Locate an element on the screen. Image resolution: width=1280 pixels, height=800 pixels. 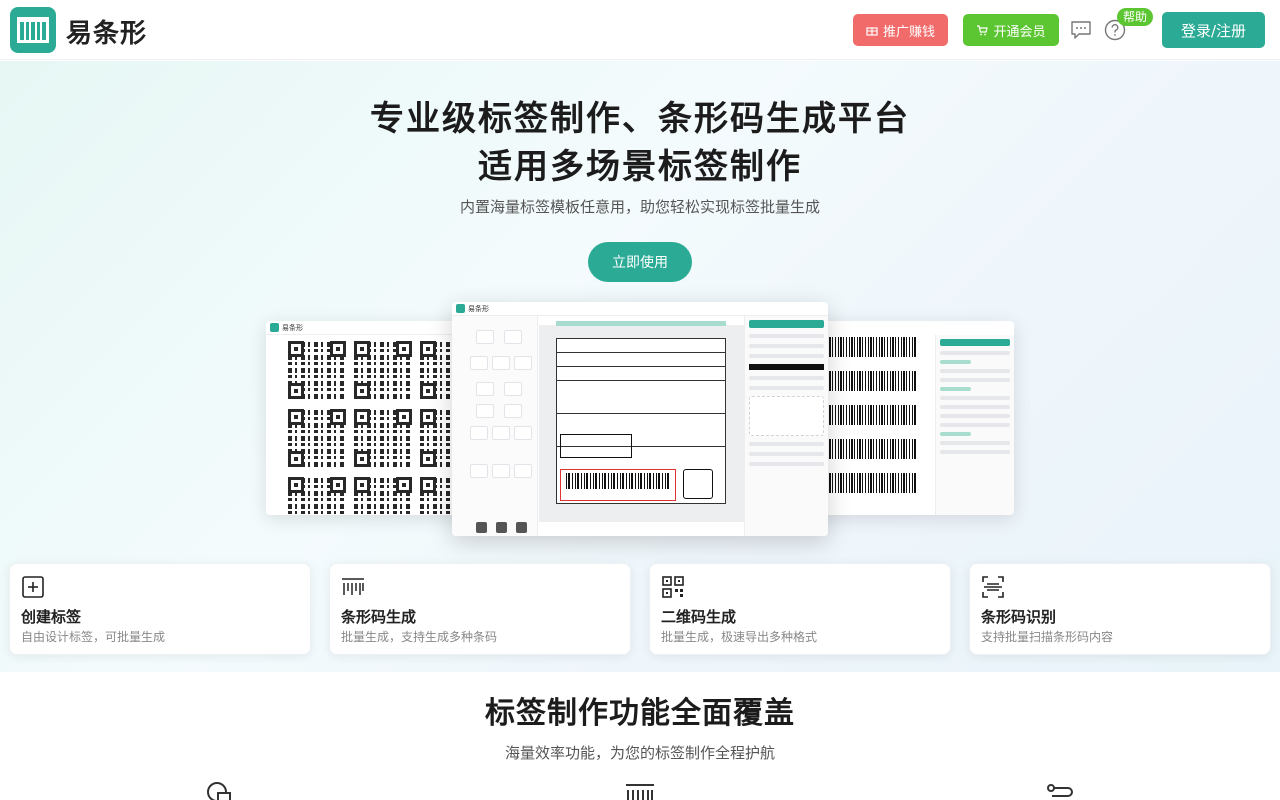
route-icon is located at coordinates (1060, 790).